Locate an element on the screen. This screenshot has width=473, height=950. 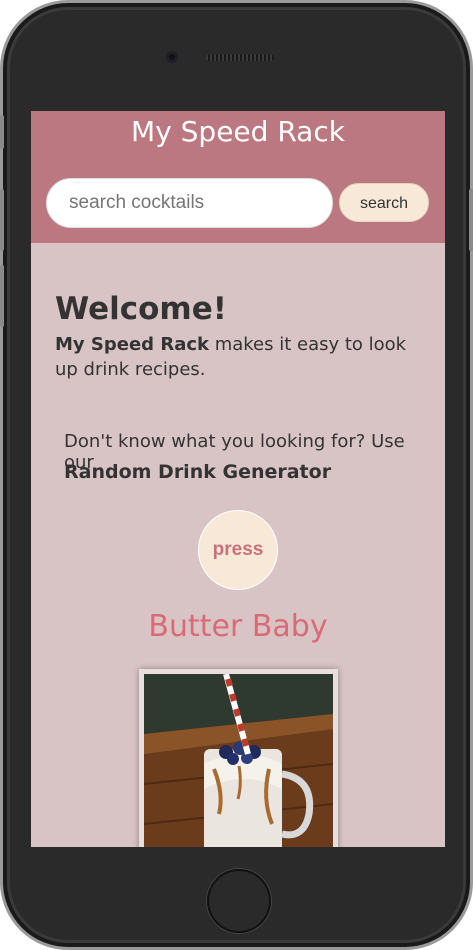
volume-up-button is located at coordinates (2, 220).